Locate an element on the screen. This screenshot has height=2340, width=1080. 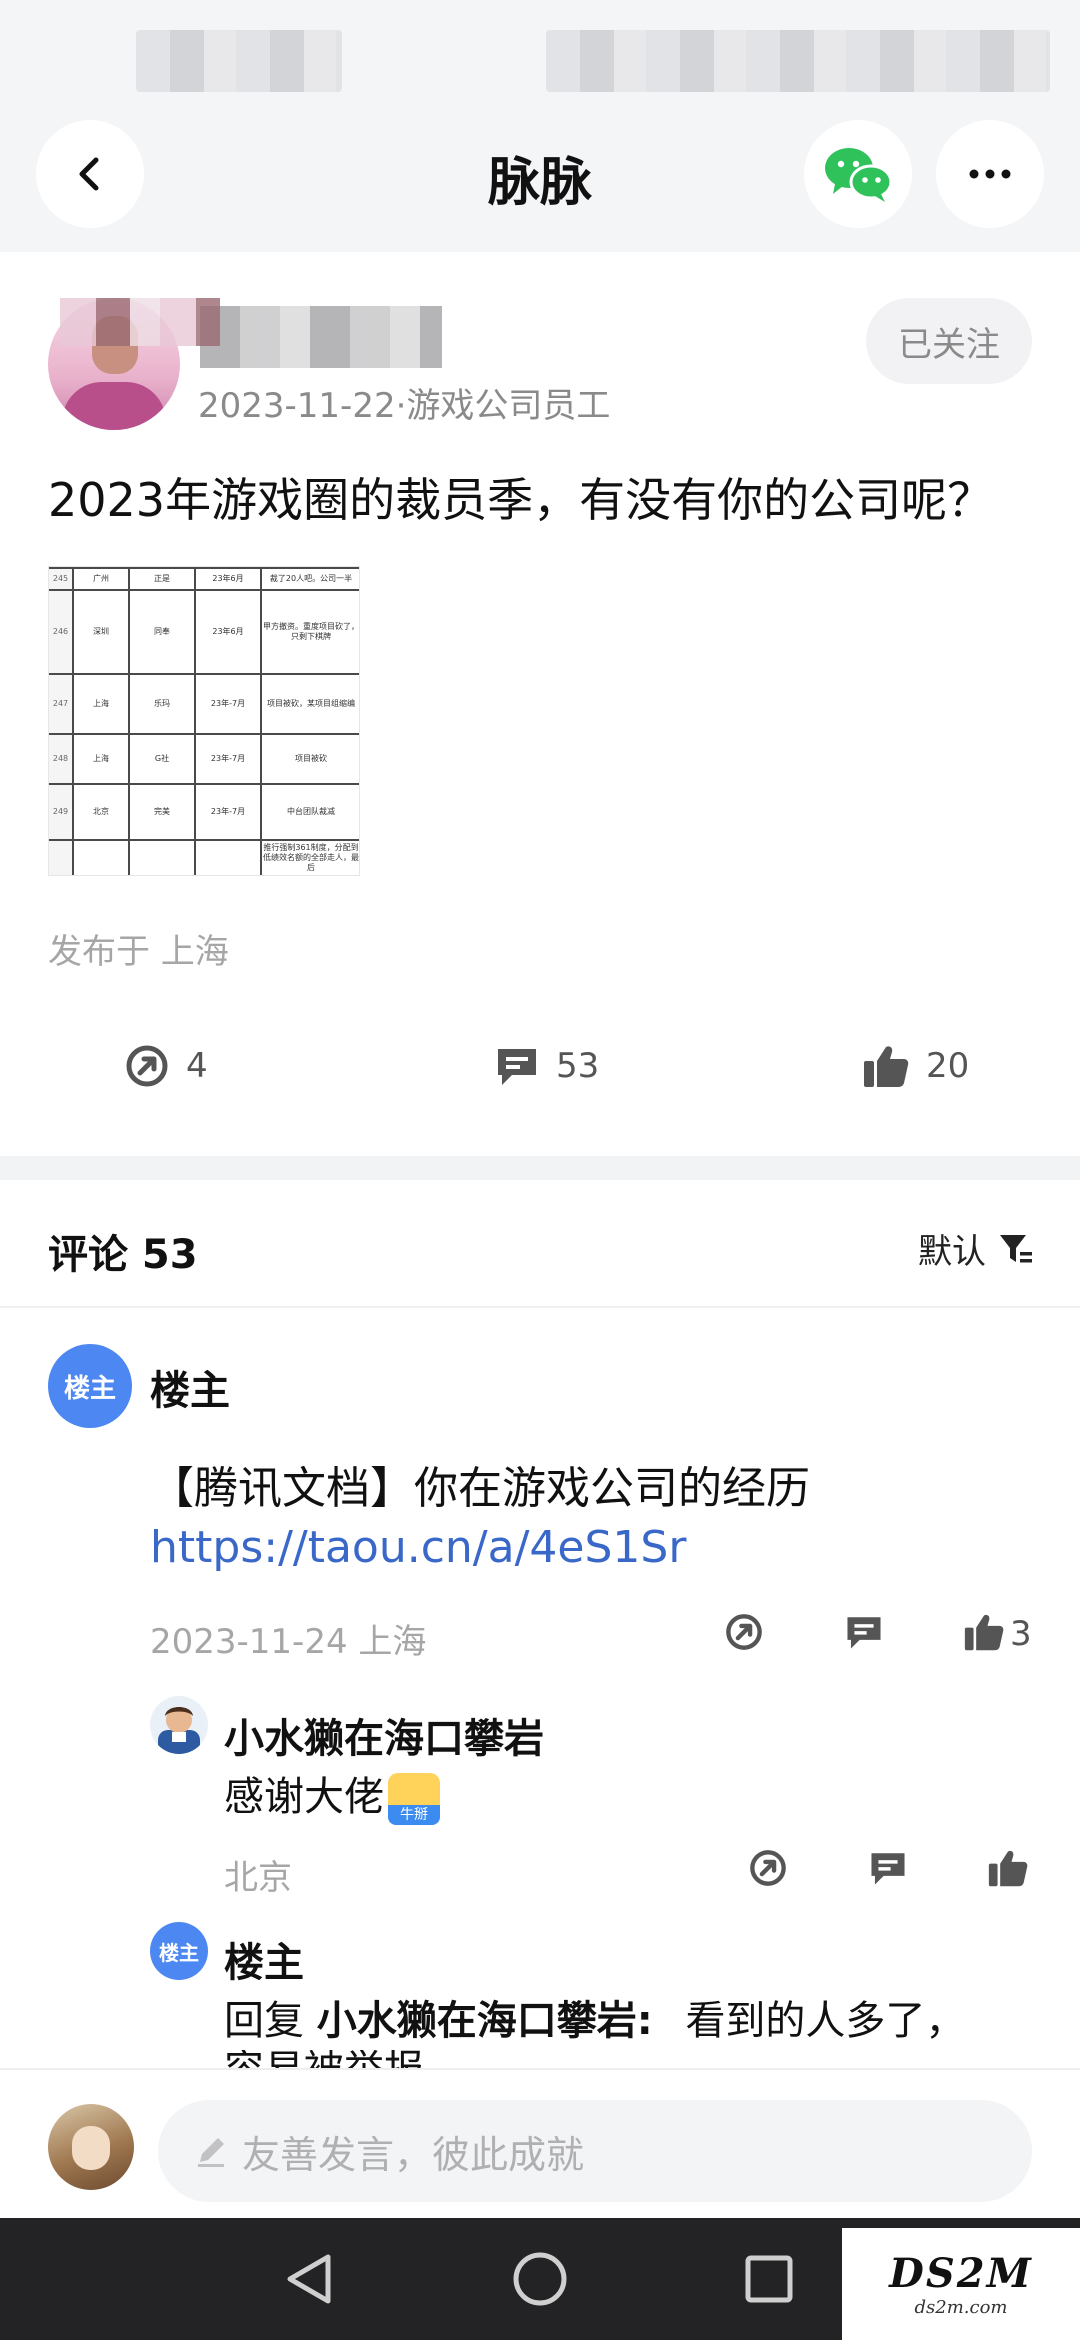
reply-reply-button is located at coordinates (888, 1868).